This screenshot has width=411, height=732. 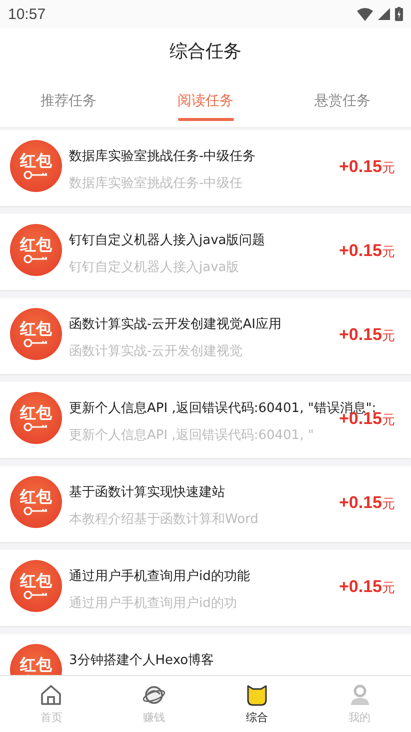 What do you see at coordinates (51, 695) in the screenshot?
I see `home-icon` at bounding box center [51, 695].